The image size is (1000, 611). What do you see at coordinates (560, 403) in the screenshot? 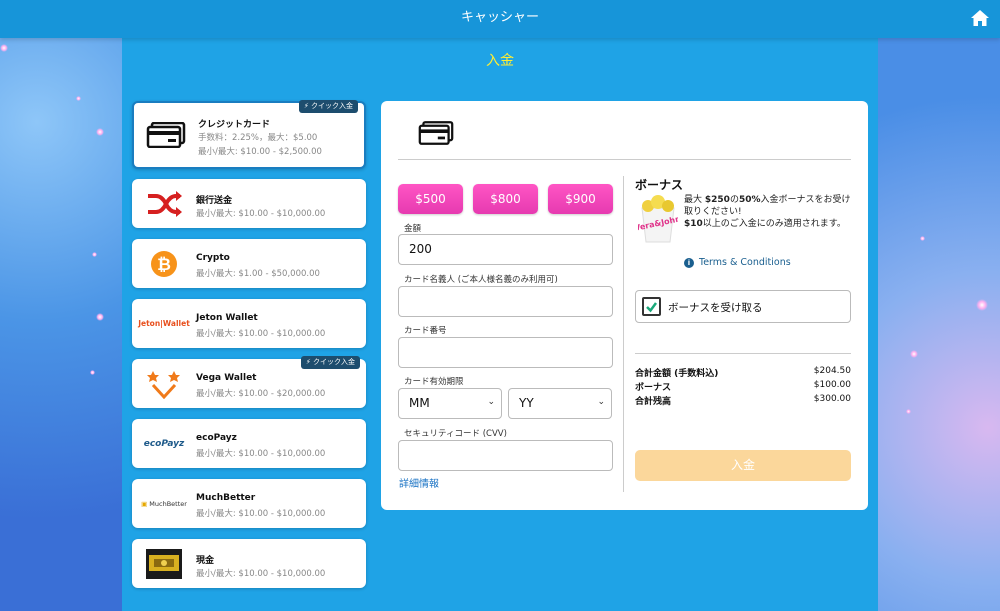
I see `expiry-year-select: YY ⌄` at bounding box center [560, 403].